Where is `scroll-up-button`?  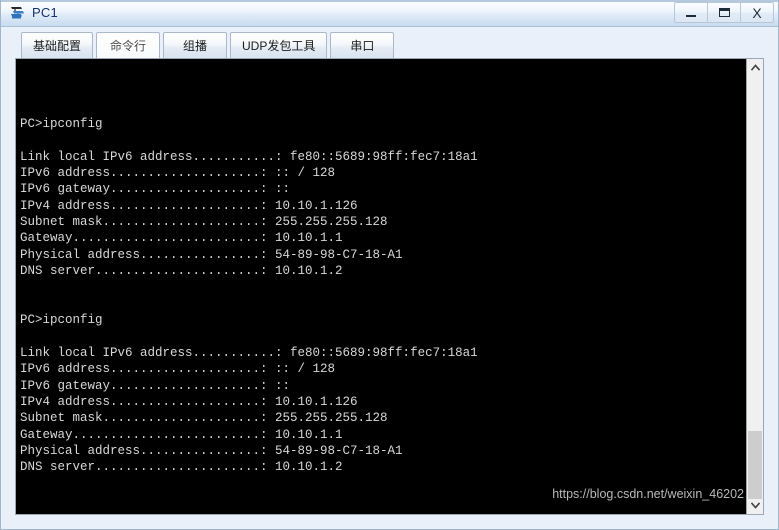
scroll-up-button is located at coordinates (755, 67).